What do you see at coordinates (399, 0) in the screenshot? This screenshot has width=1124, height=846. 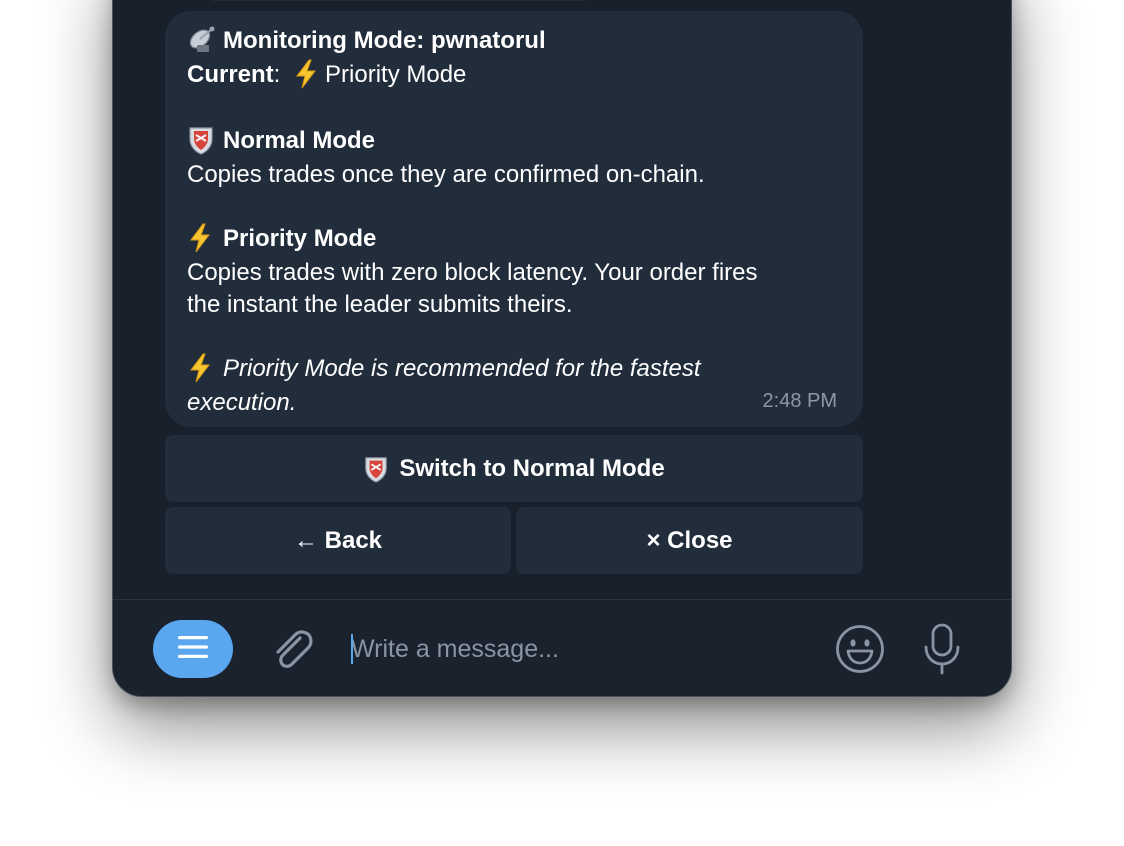 I see `previous-message-edge` at bounding box center [399, 0].